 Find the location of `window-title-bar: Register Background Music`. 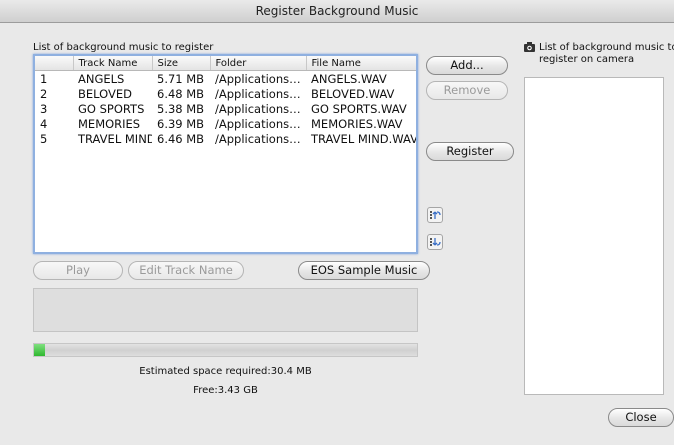

window-title-bar: Register Background Music is located at coordinates (337, 11).